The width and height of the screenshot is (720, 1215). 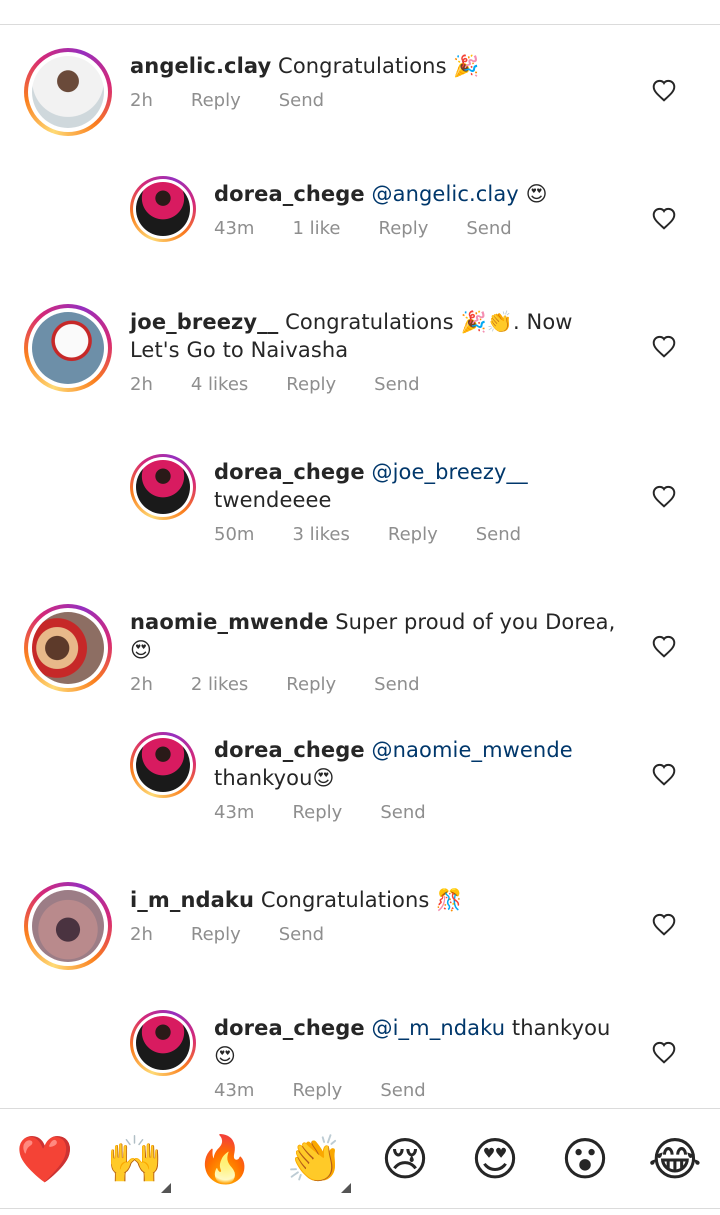 What do you see at coordinates (435, 1028) in the screenshot?
I see `comment-mention: @i_m_ndaku` at bounding box center [435, 1028].